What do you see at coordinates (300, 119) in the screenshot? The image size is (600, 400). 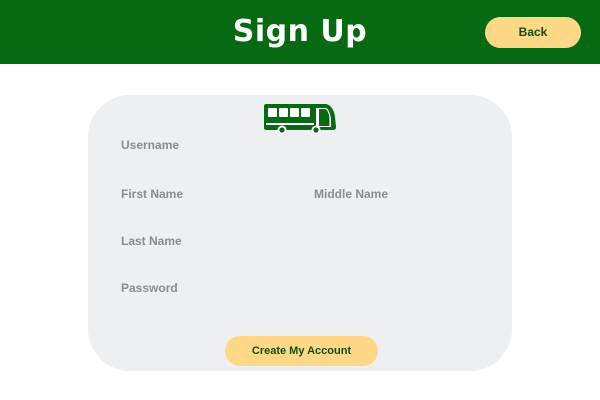 I see `bus-icon` at bounding box center [300, 119].